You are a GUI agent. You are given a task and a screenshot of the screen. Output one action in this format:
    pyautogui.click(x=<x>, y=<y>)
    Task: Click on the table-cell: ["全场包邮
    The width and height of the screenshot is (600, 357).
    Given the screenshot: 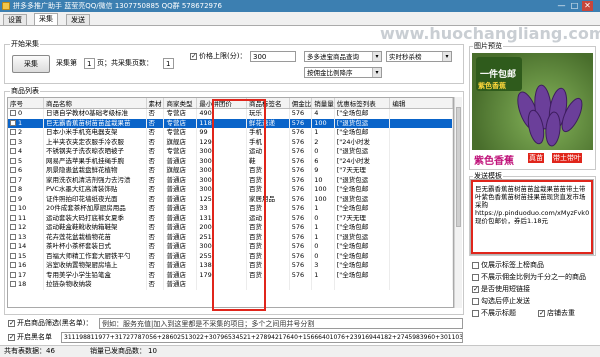 What is the action you would take?
    pyautogui.click(x=362, y=266)
    